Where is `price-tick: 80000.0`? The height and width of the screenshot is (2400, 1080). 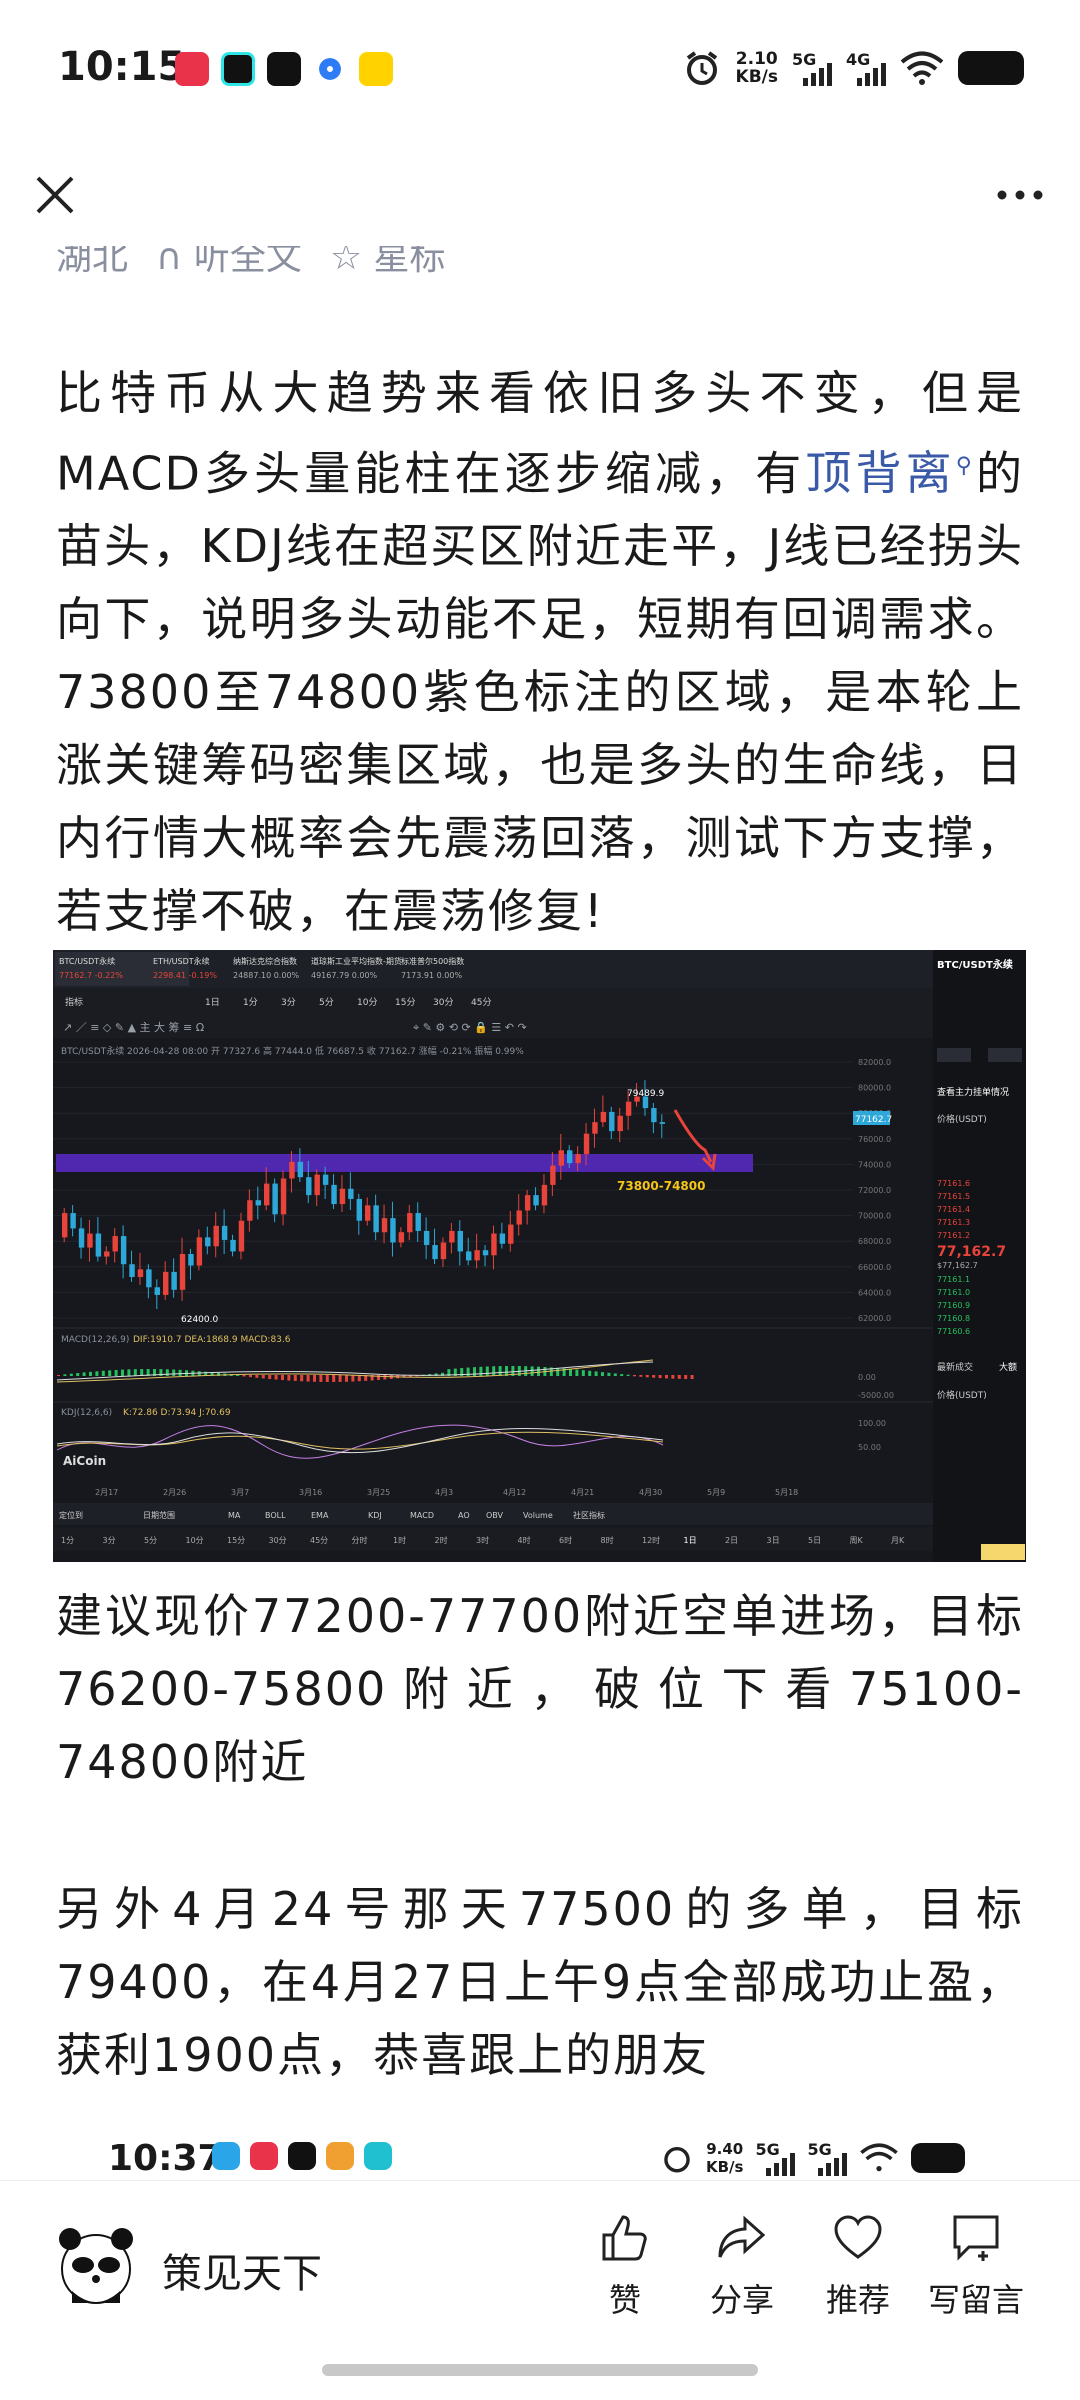
price-tick: 80000.0 is located at coordinates (874, 1088).